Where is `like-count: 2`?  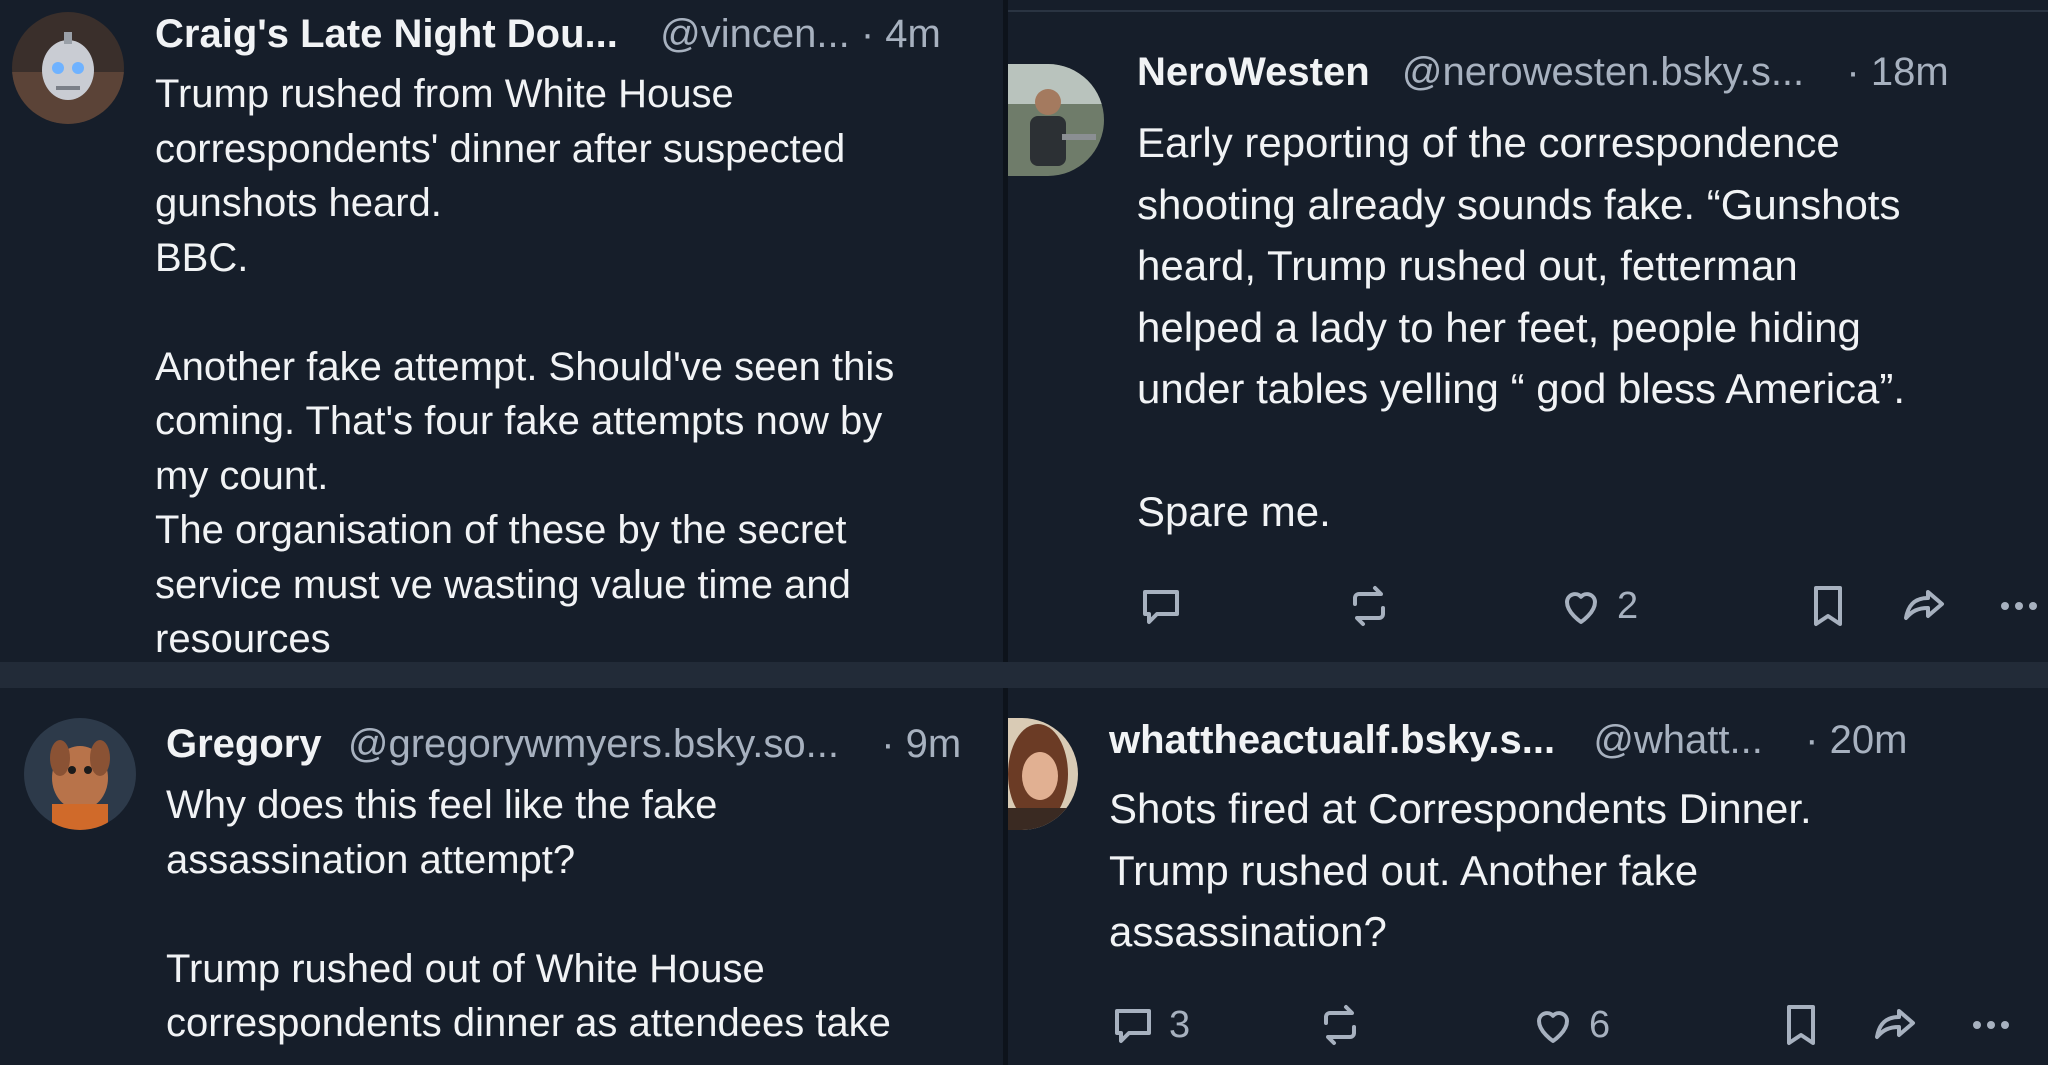 like-count: 2 is located at coordinates (1628, 605).